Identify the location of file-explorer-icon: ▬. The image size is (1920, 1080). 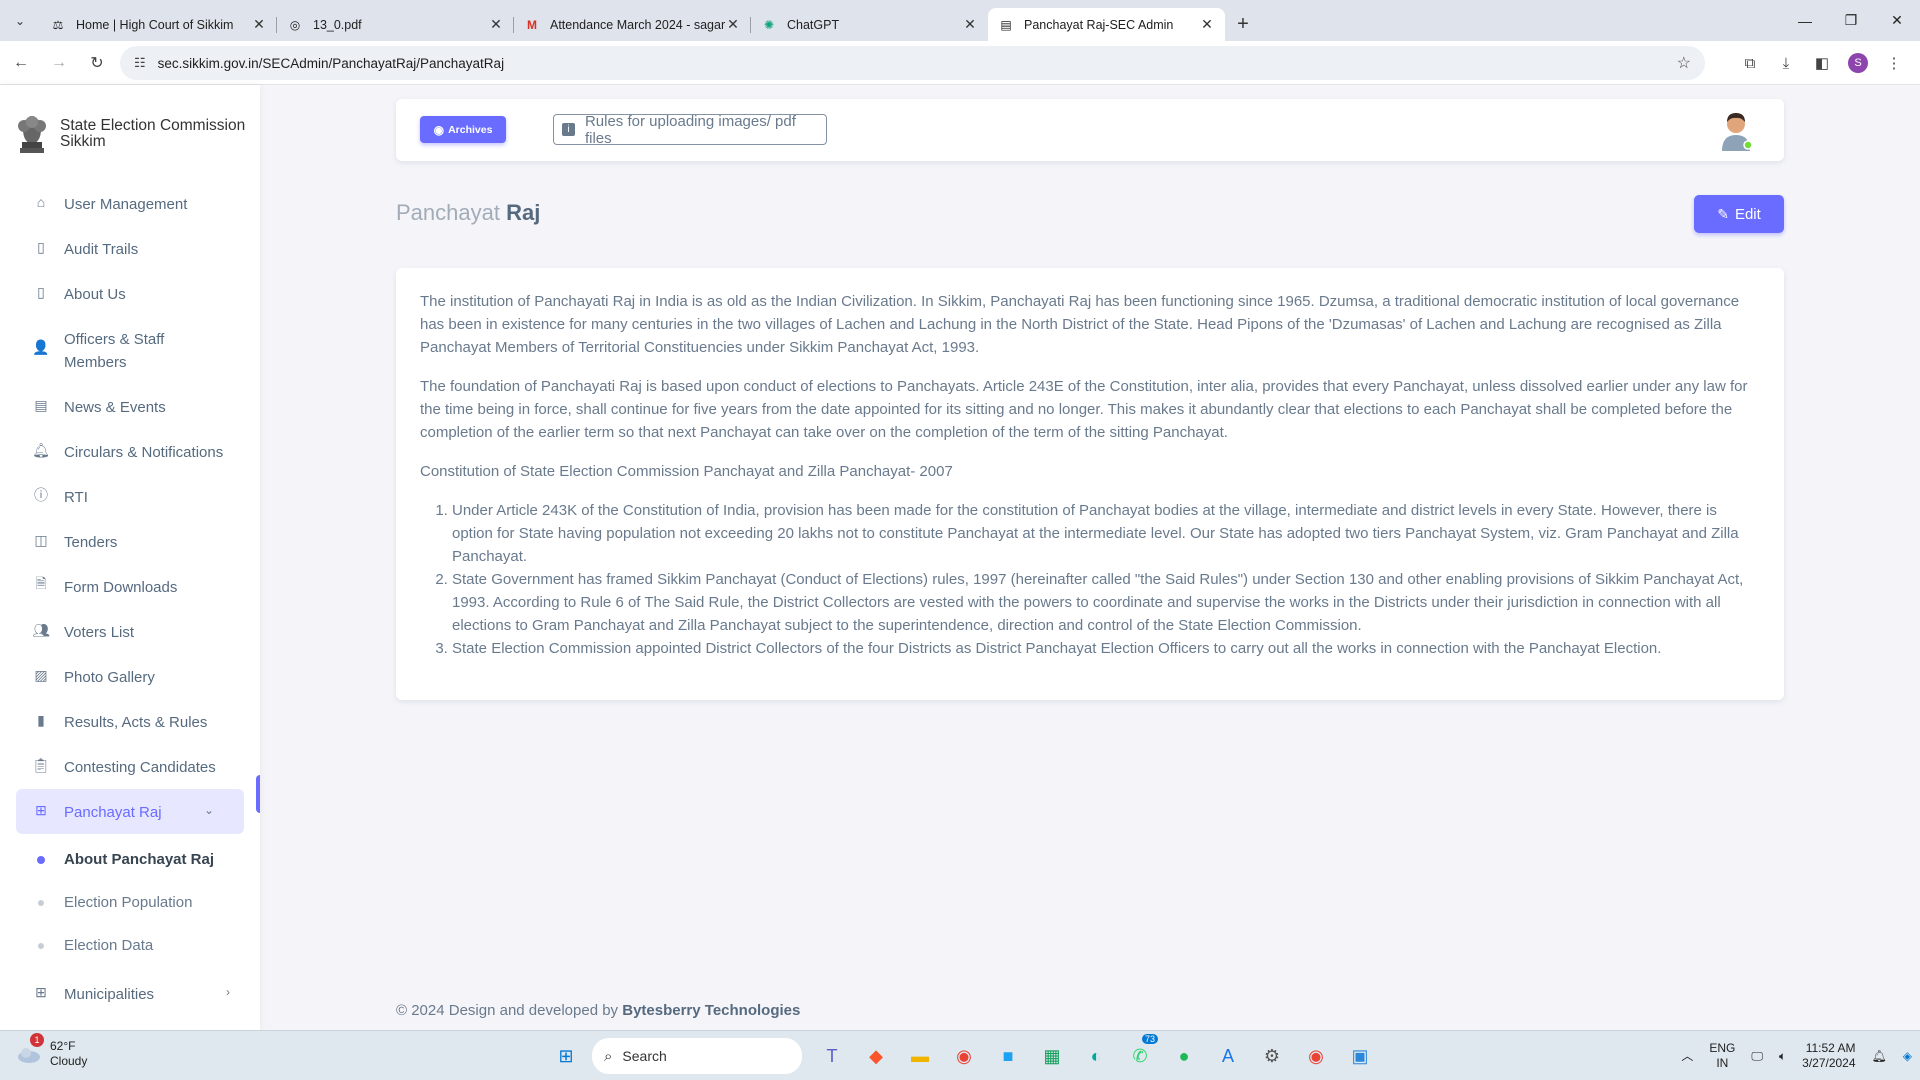
(920, 1056).